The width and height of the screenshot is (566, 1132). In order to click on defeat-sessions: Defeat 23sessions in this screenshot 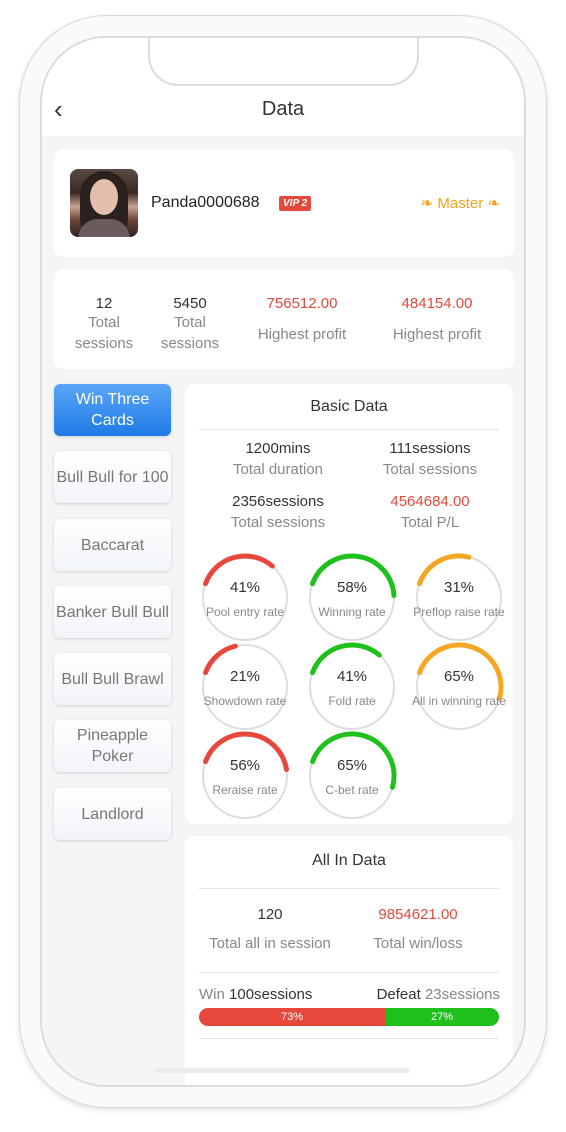, I will do `click(438, 994)`.